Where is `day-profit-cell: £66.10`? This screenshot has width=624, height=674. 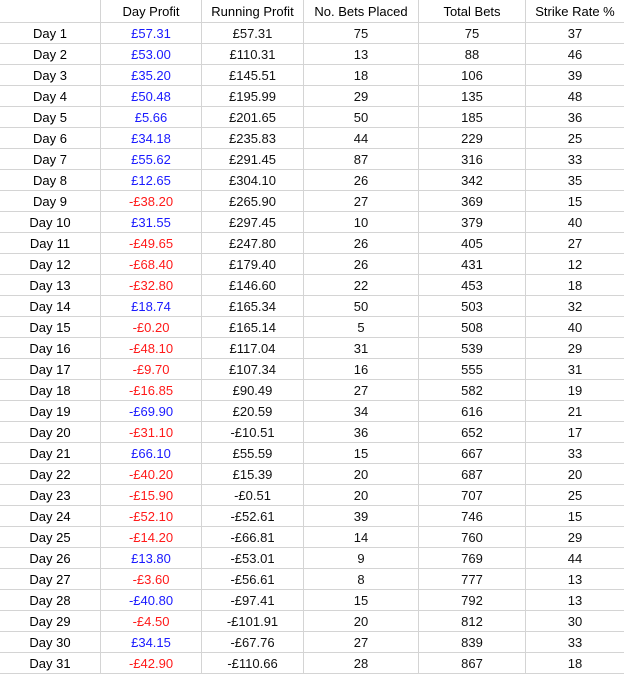 day-profit-cell: £66.10 is located at coordinates (151, 453).